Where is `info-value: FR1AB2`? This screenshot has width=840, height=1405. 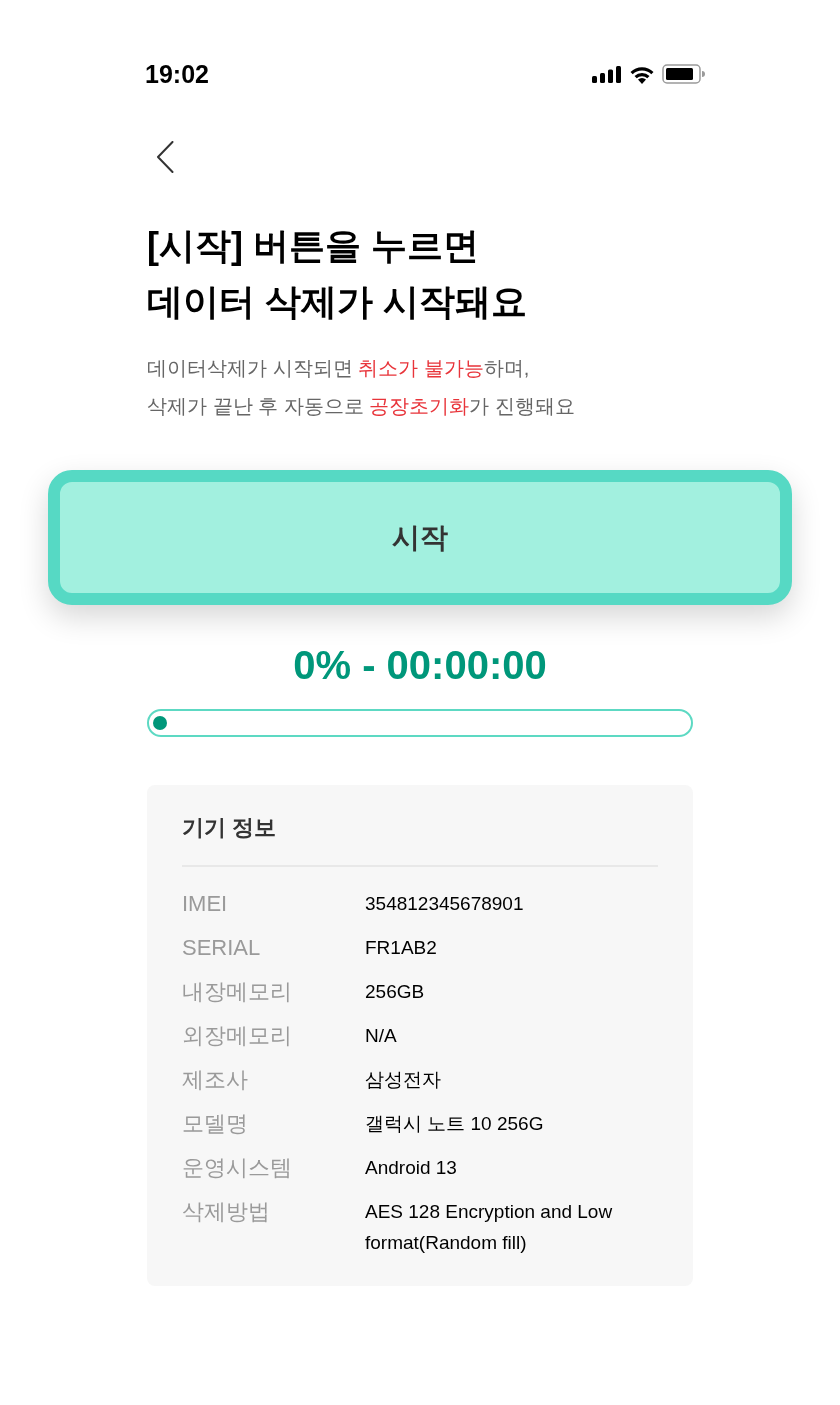
info-value: FR1AB2 is located at coordinates (401, 948).